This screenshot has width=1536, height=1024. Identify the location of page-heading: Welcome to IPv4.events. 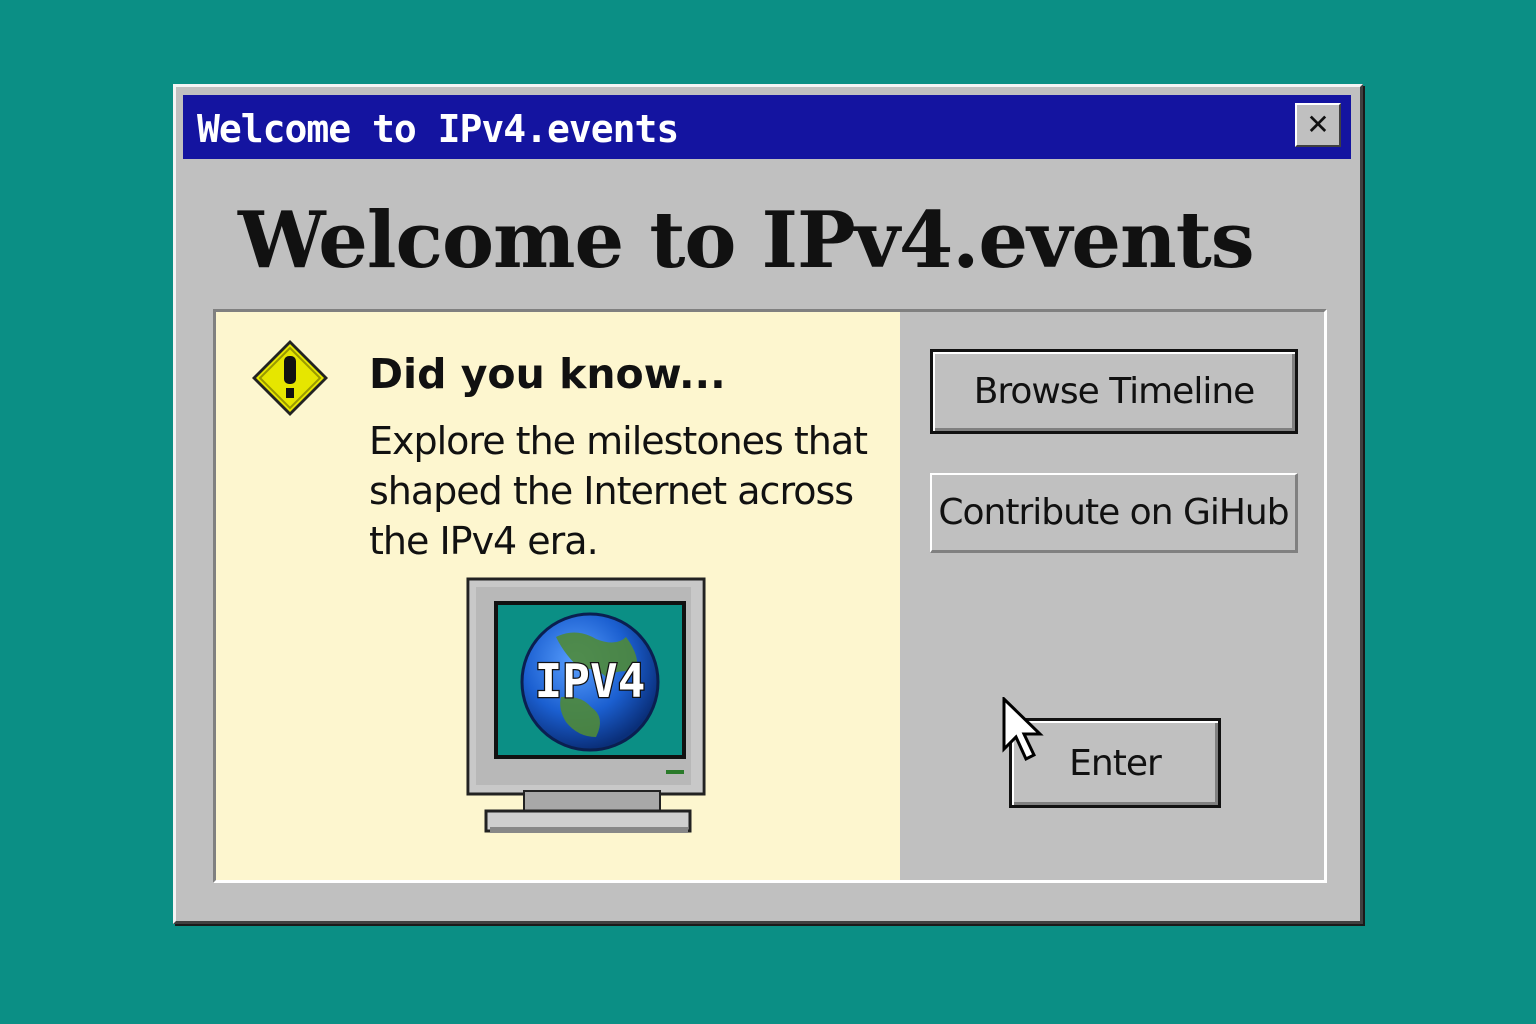
(746, 240).